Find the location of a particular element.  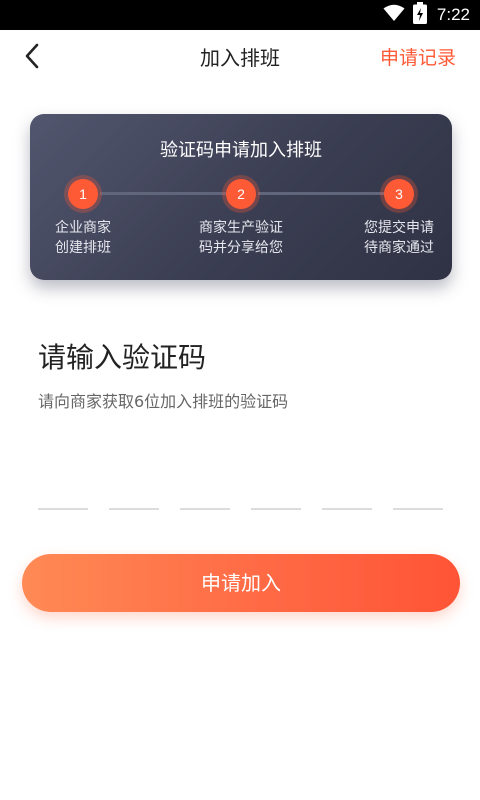

verification-code-input is located at coordinates (241, 490).